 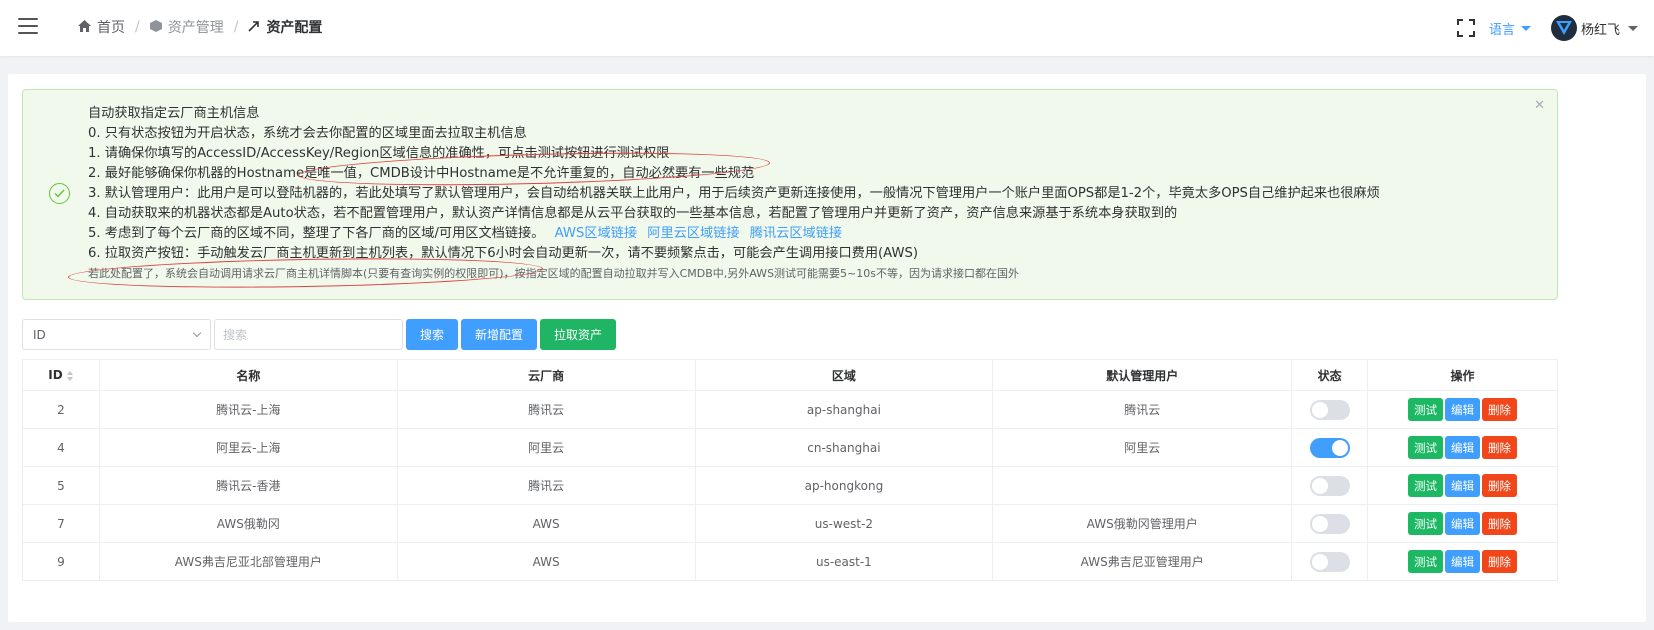 I want to click on cell-vendor: AWS, so click(x=546, y=561).